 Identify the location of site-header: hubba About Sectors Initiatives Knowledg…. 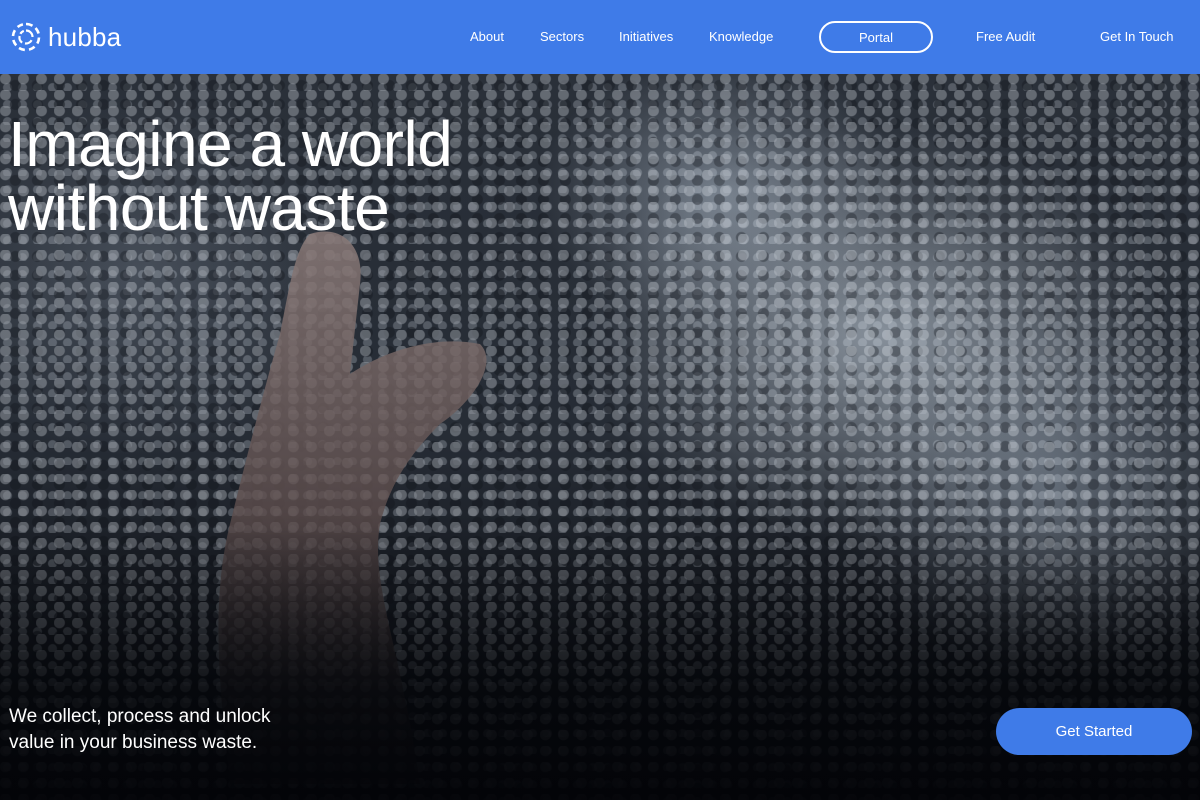
(600, 37).